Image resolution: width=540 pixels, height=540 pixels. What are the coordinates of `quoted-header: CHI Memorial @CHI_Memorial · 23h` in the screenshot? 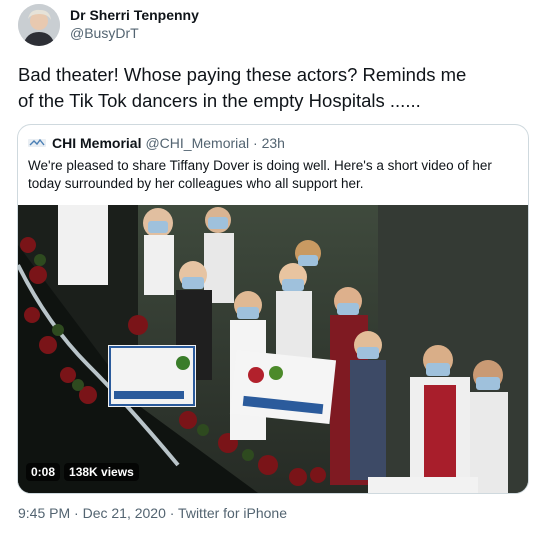 It's located at (156, 143).